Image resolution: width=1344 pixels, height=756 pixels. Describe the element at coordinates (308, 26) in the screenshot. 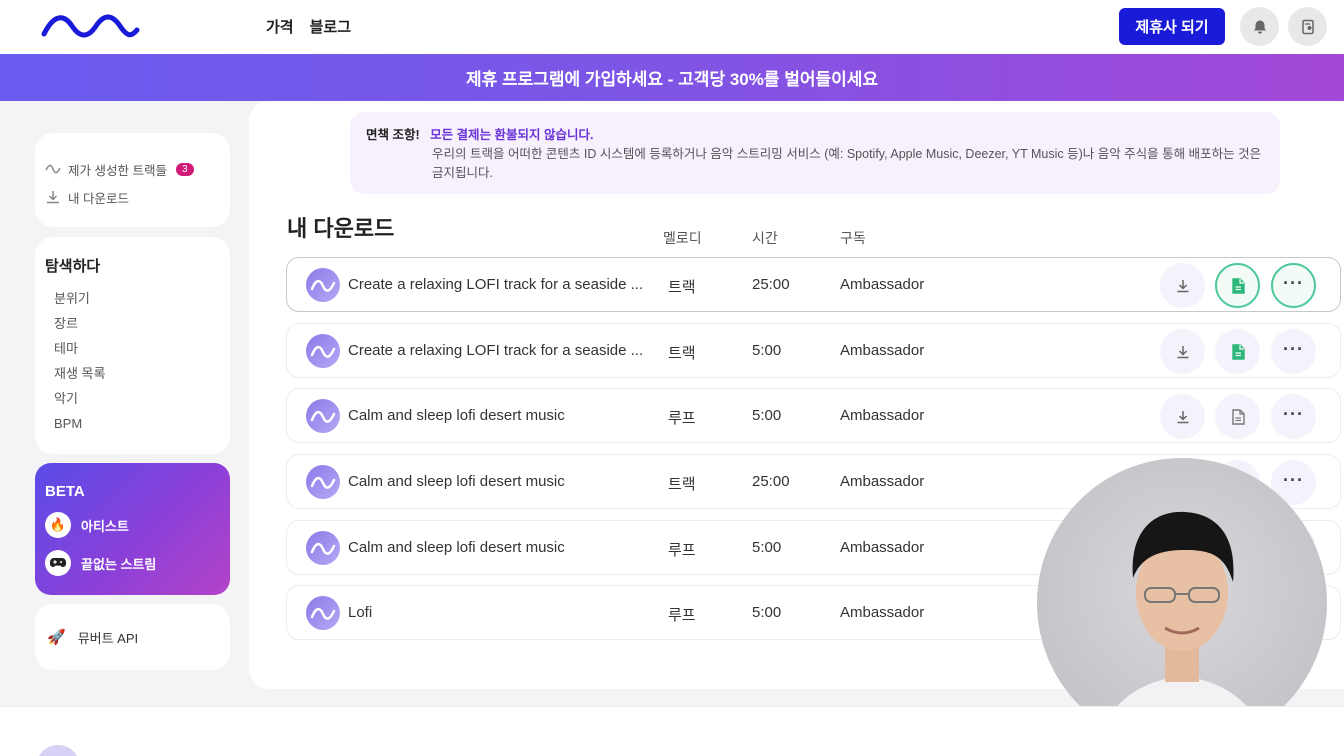

I see `main-nav: 가격 블로그` at that location.